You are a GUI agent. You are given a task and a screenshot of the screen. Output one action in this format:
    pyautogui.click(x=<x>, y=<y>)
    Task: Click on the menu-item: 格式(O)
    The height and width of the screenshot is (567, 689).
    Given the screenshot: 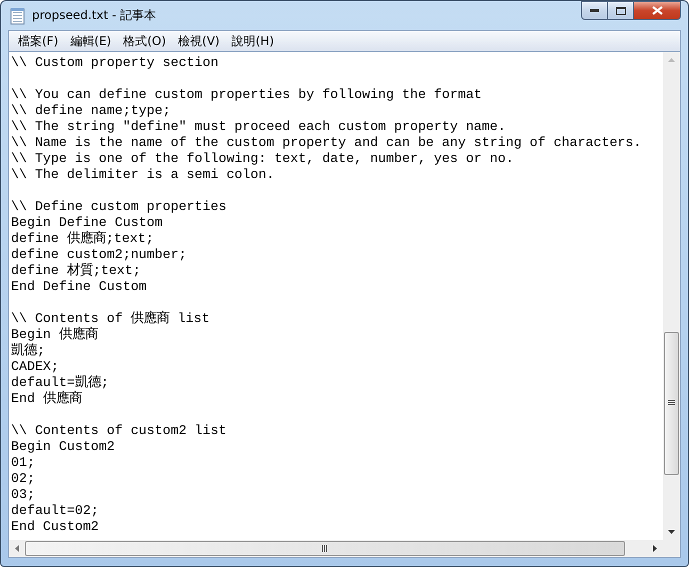 What is the action you would take?
    pyautogui.click(x=144, y=41)
    